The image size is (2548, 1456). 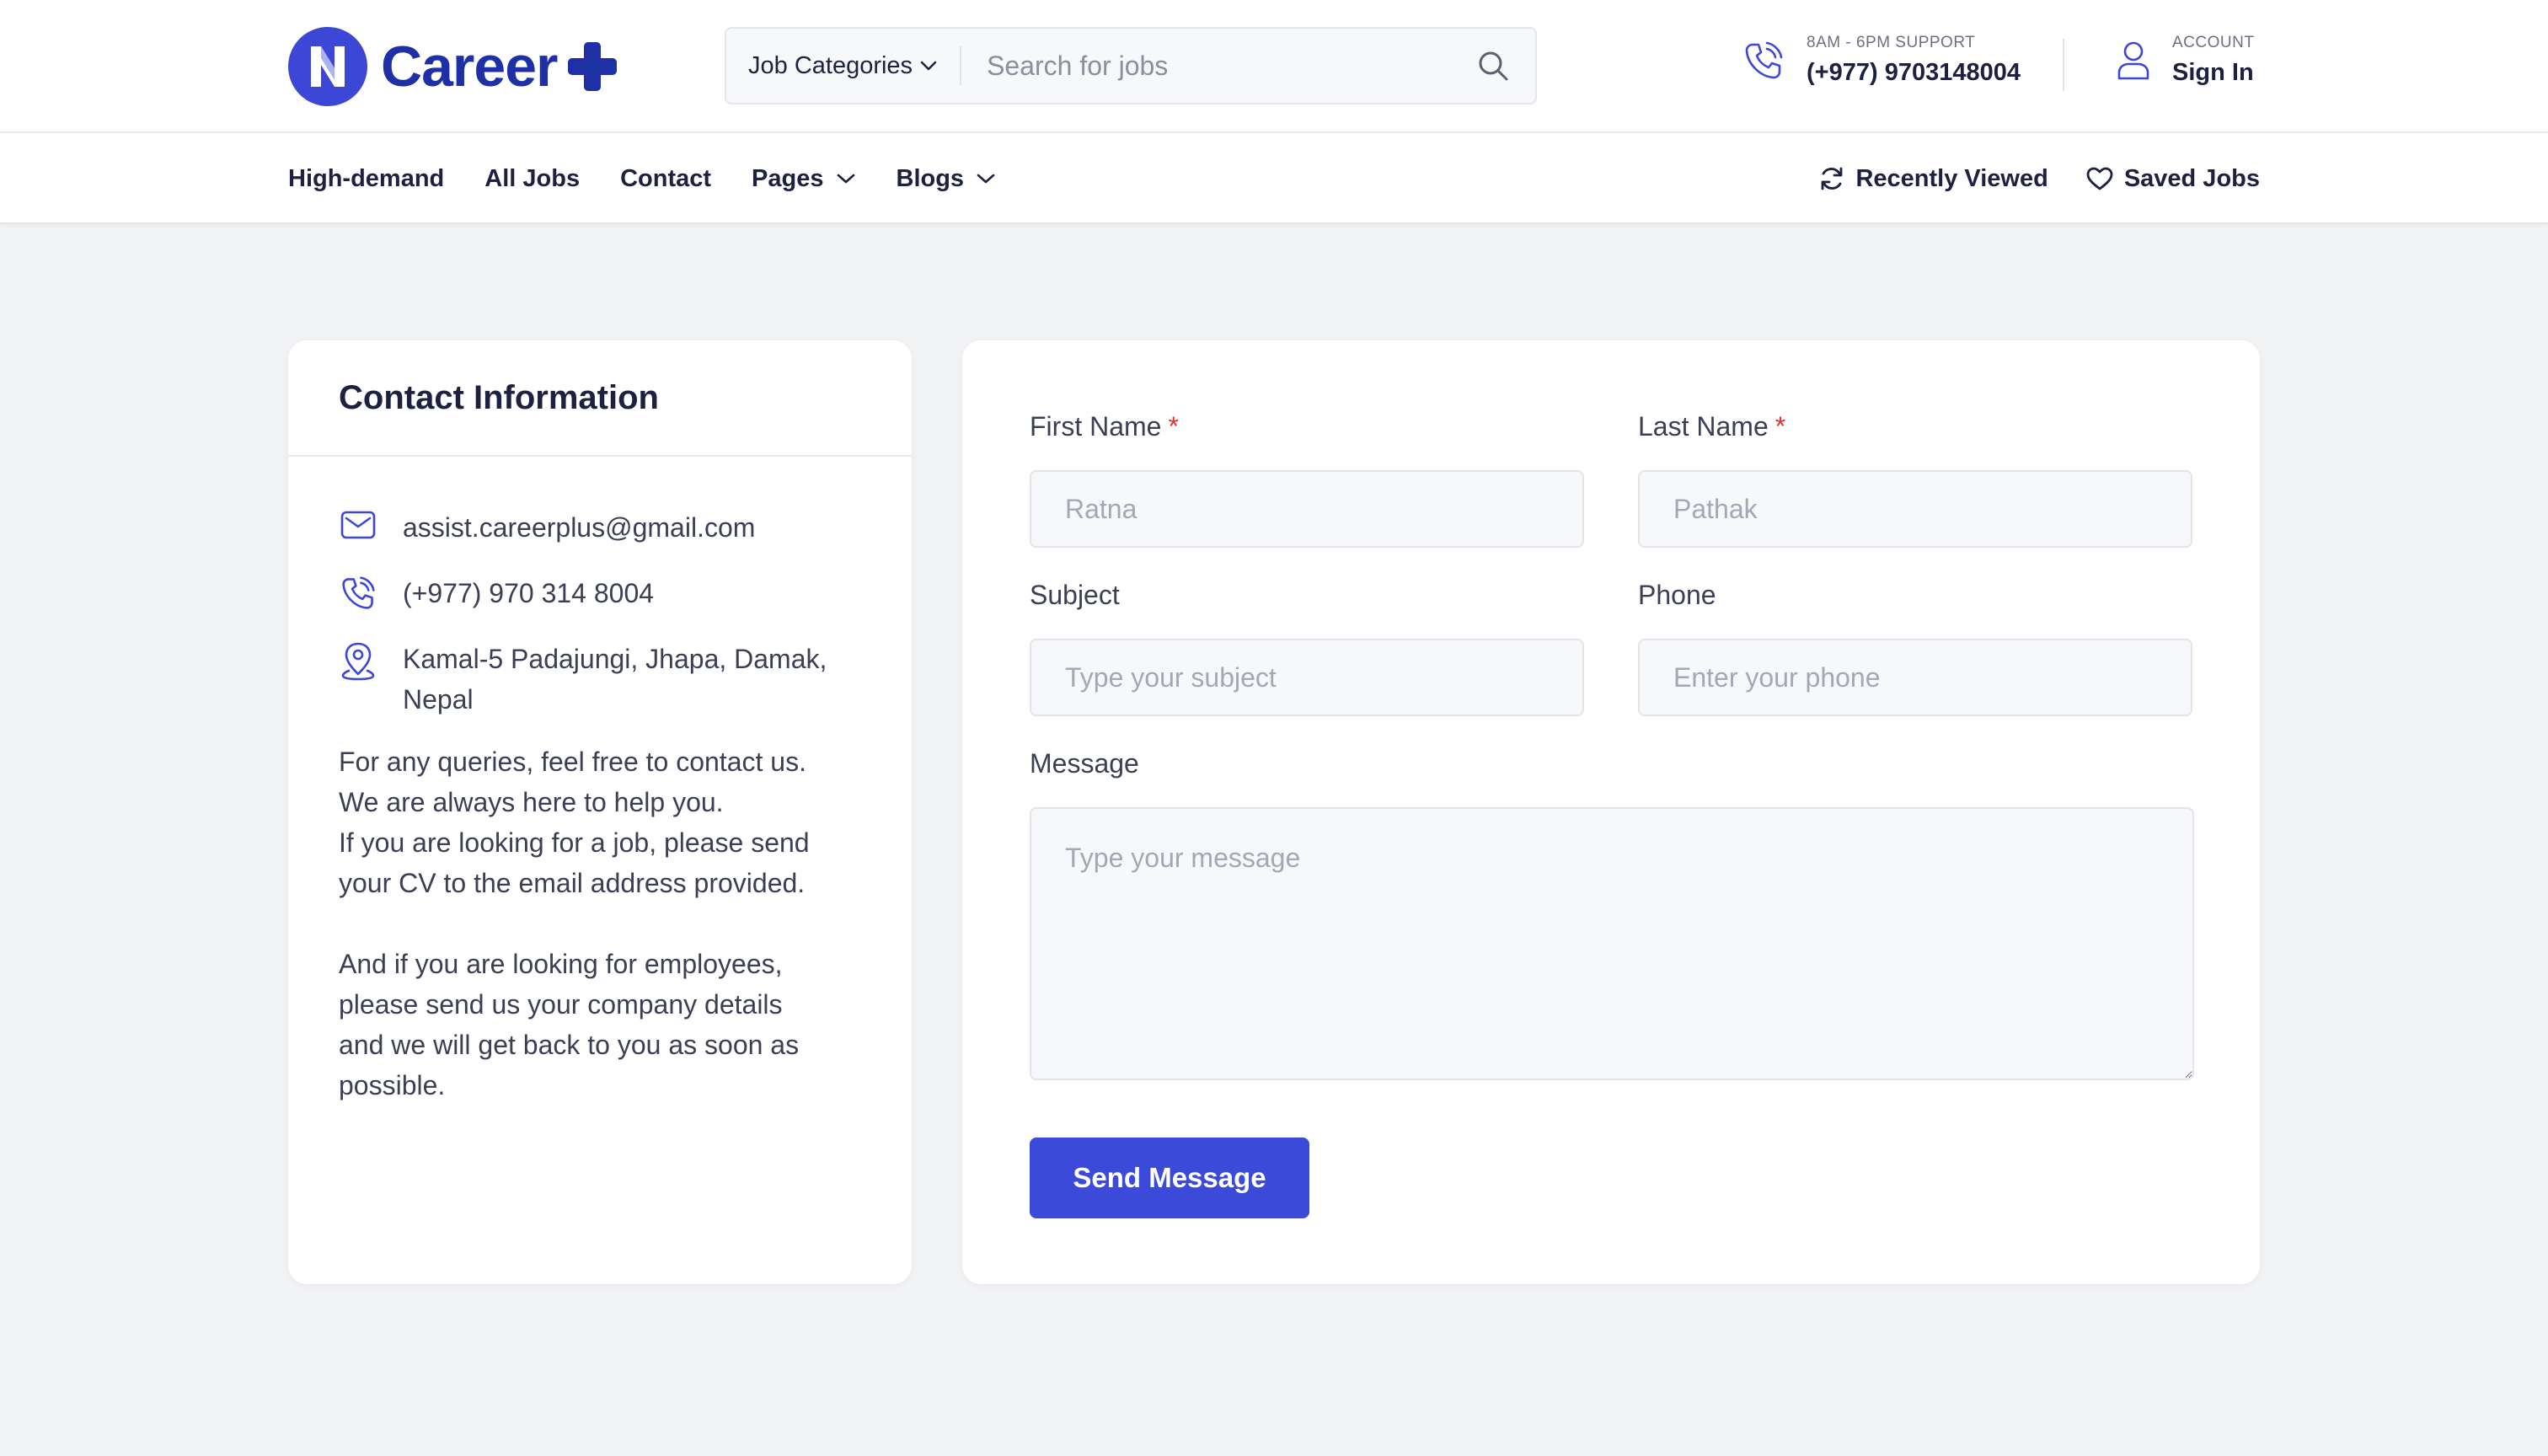 I want to click on location-pin-icon, so click(x=358, y=660).